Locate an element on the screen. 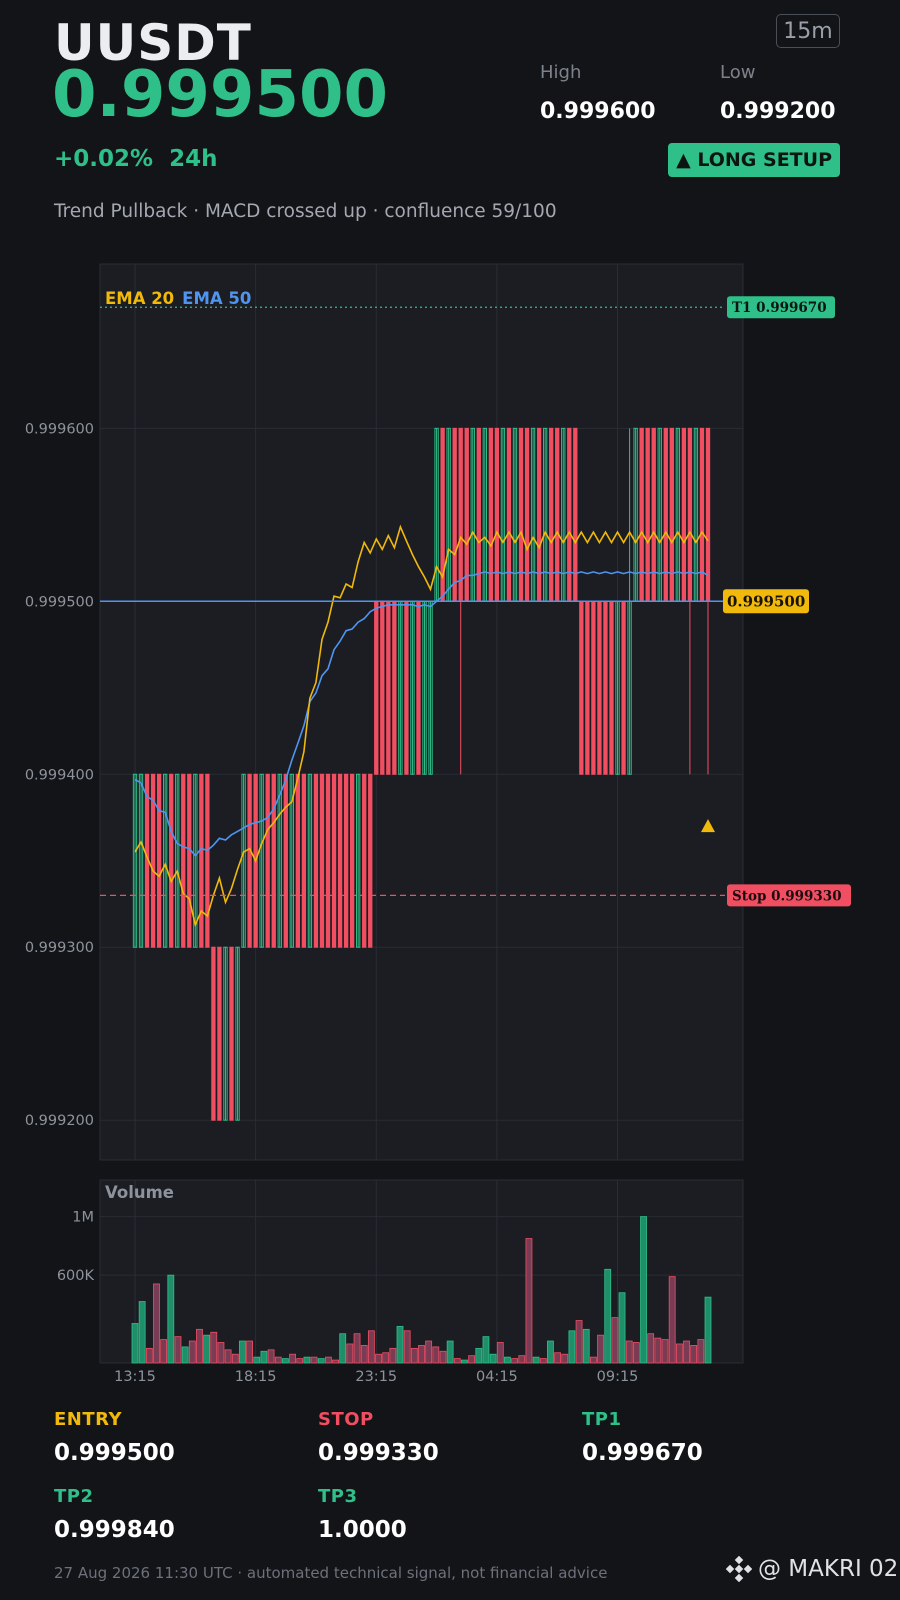 This screenshot has height=1600, width=900. time-tick-label: 13:15 is located at coordinates (135, 1377).